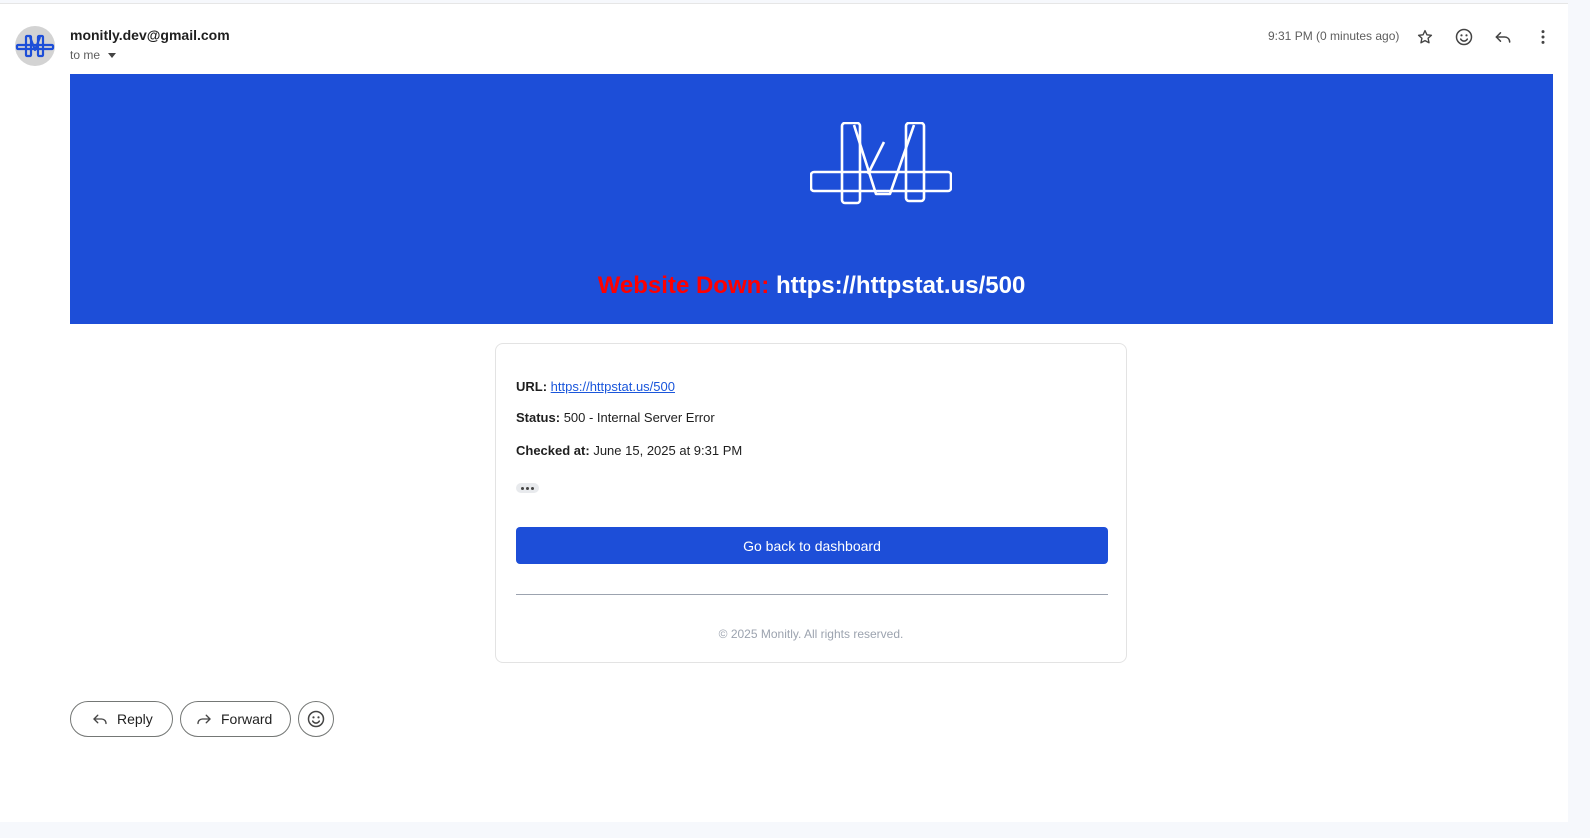  What do you see at coordinates (639, 417) in the screenshot?
I see `status-value: 500 - Internal Server Error` at bounding box center [639, 417].